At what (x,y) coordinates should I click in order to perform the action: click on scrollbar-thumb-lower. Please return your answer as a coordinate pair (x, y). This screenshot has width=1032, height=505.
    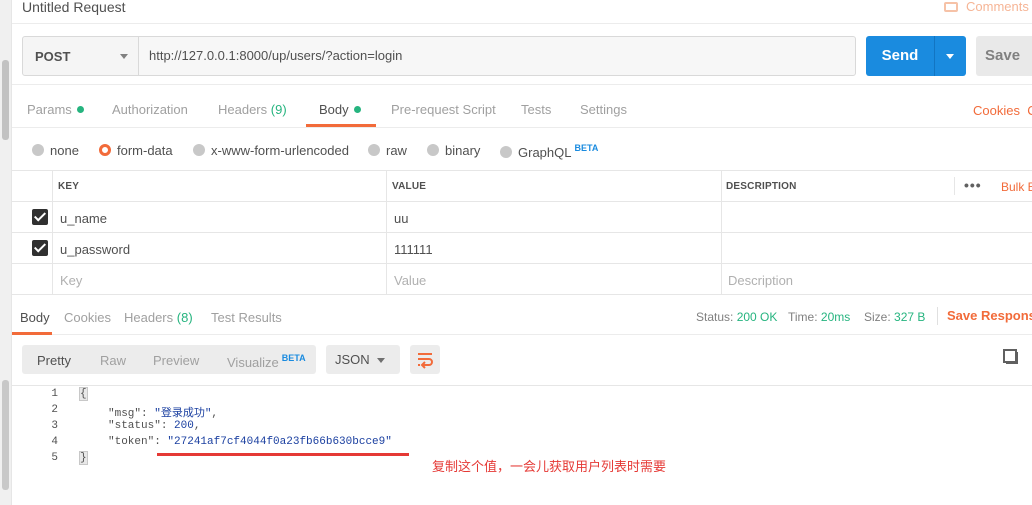
    Looking at the image, I should click on (5, 435).